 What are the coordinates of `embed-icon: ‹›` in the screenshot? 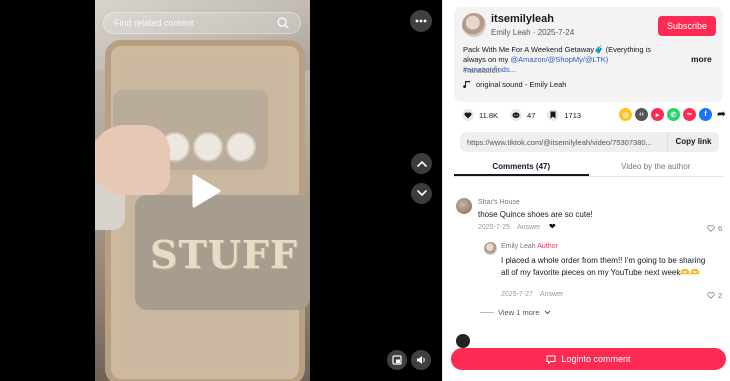 It's located at (641, 114).